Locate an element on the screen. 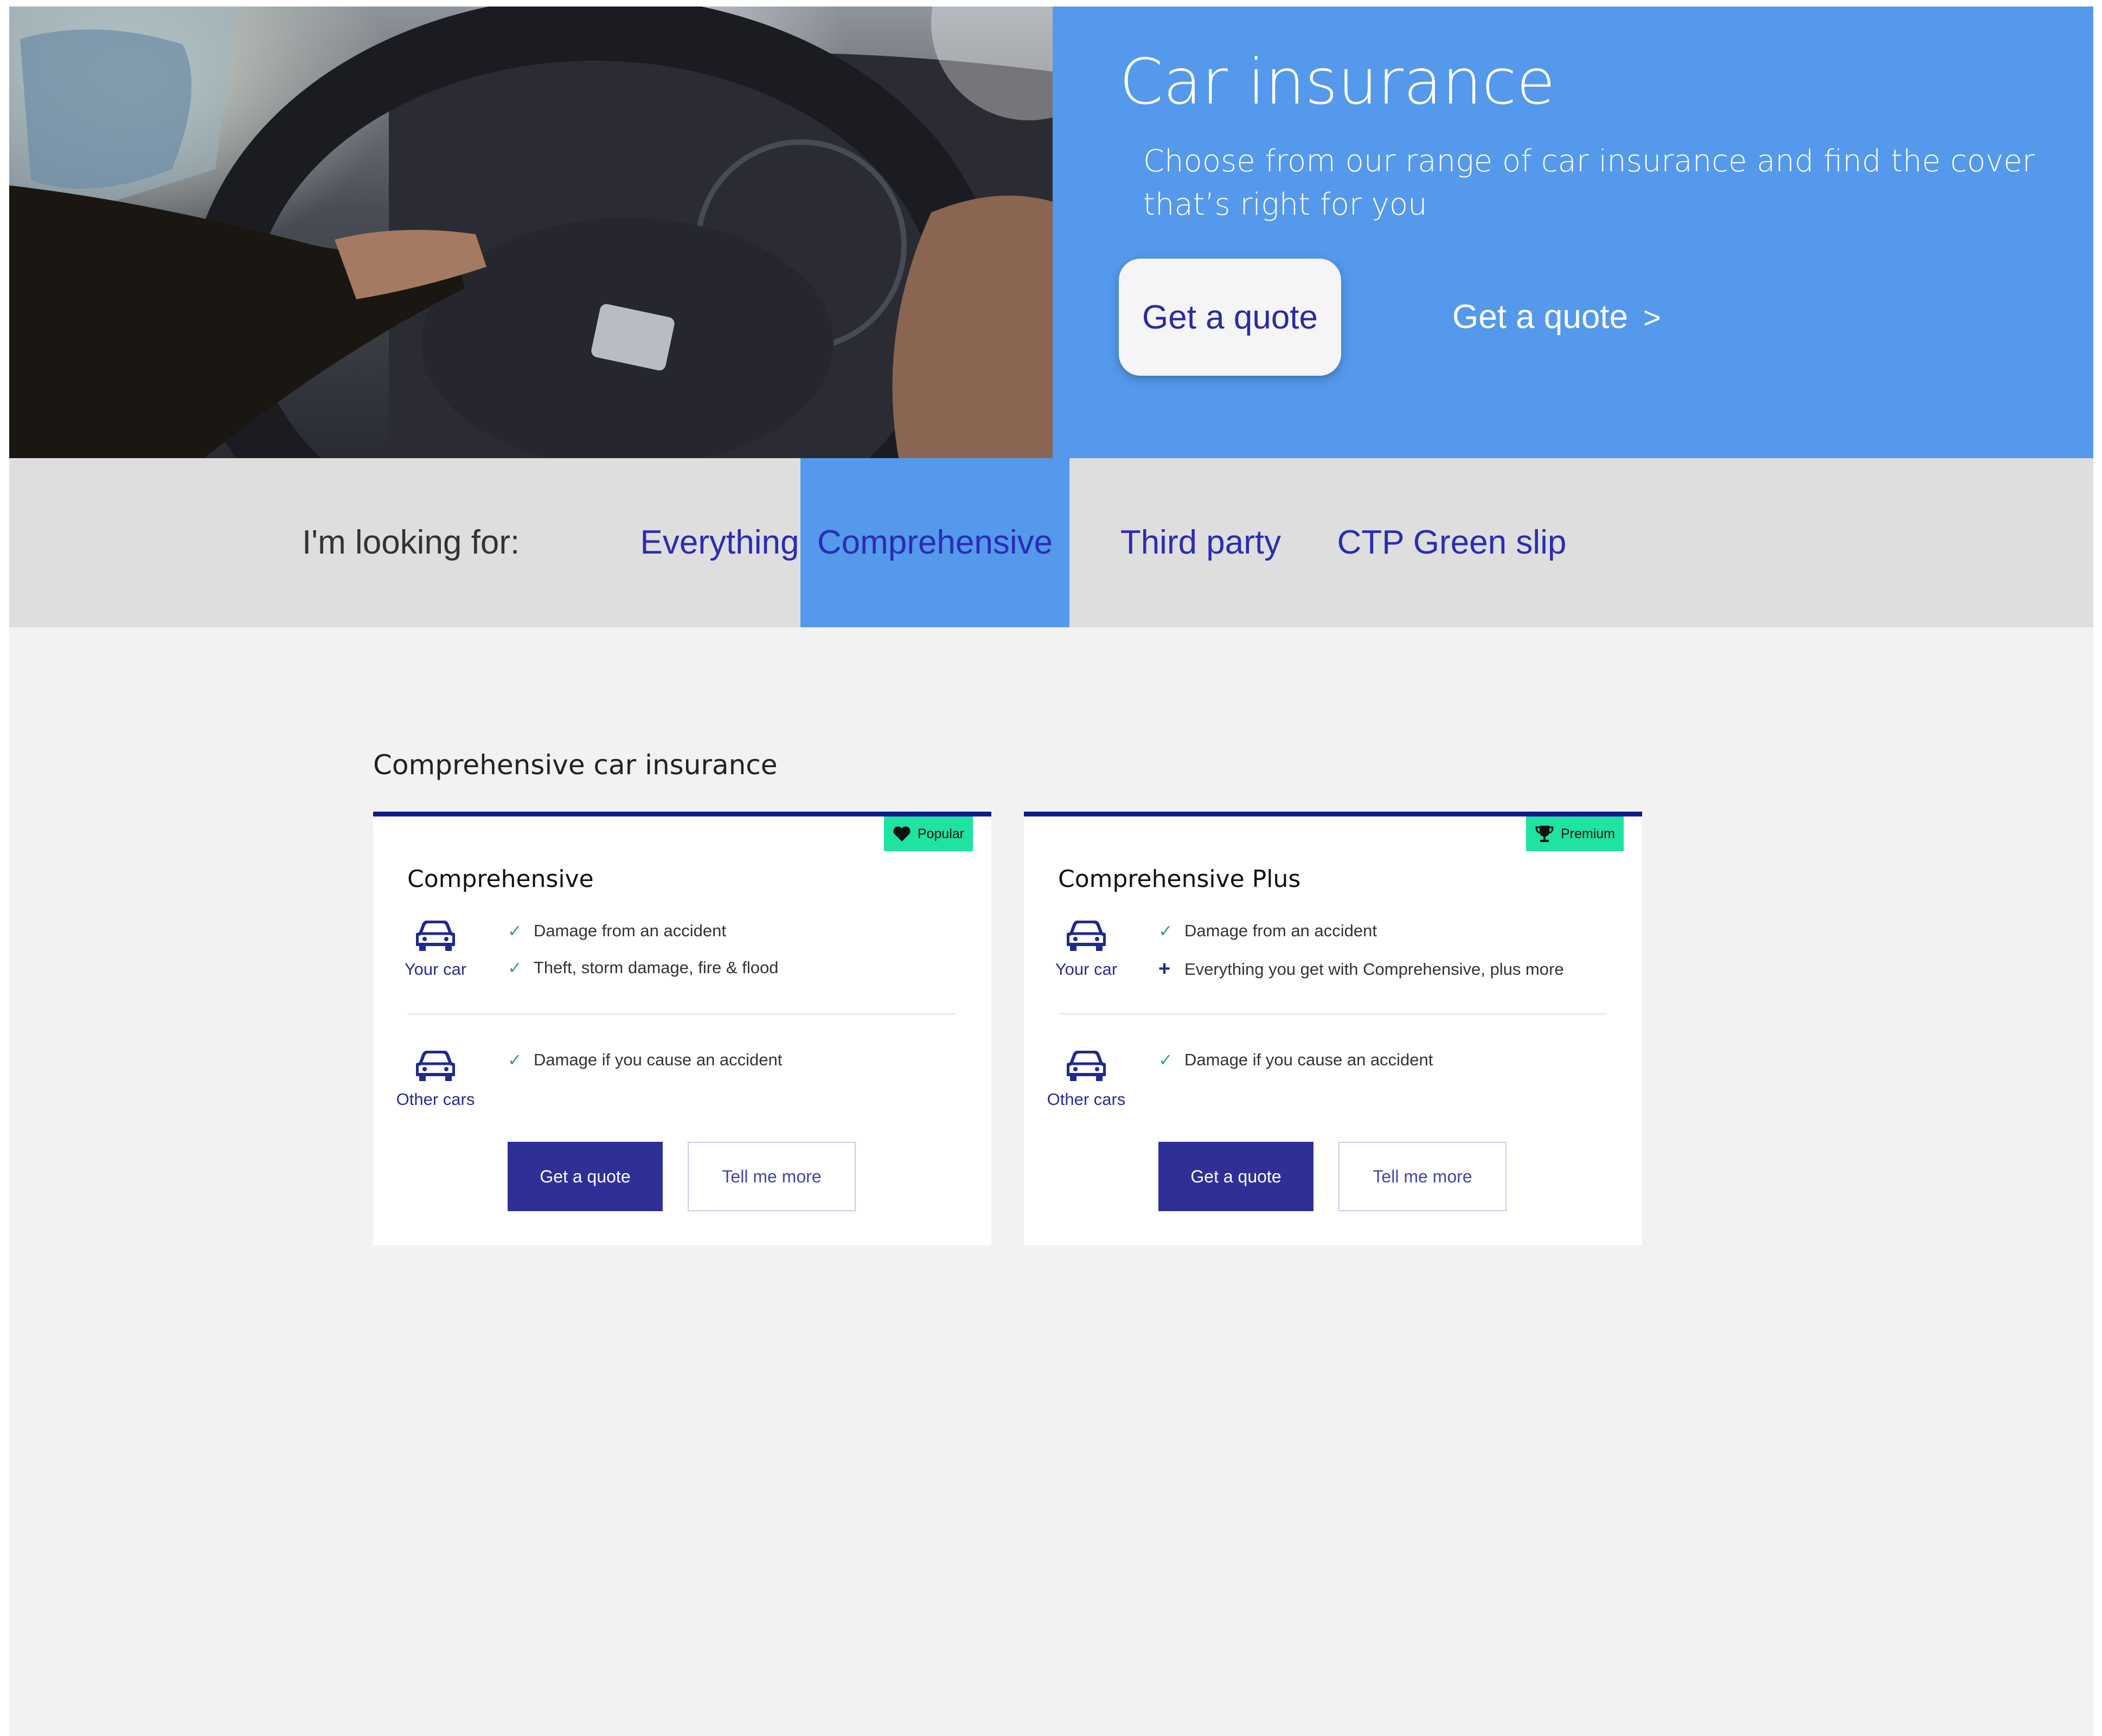 The image size is (2102, 1736). steering-wheel-photo is located at coordinates (531, 232).